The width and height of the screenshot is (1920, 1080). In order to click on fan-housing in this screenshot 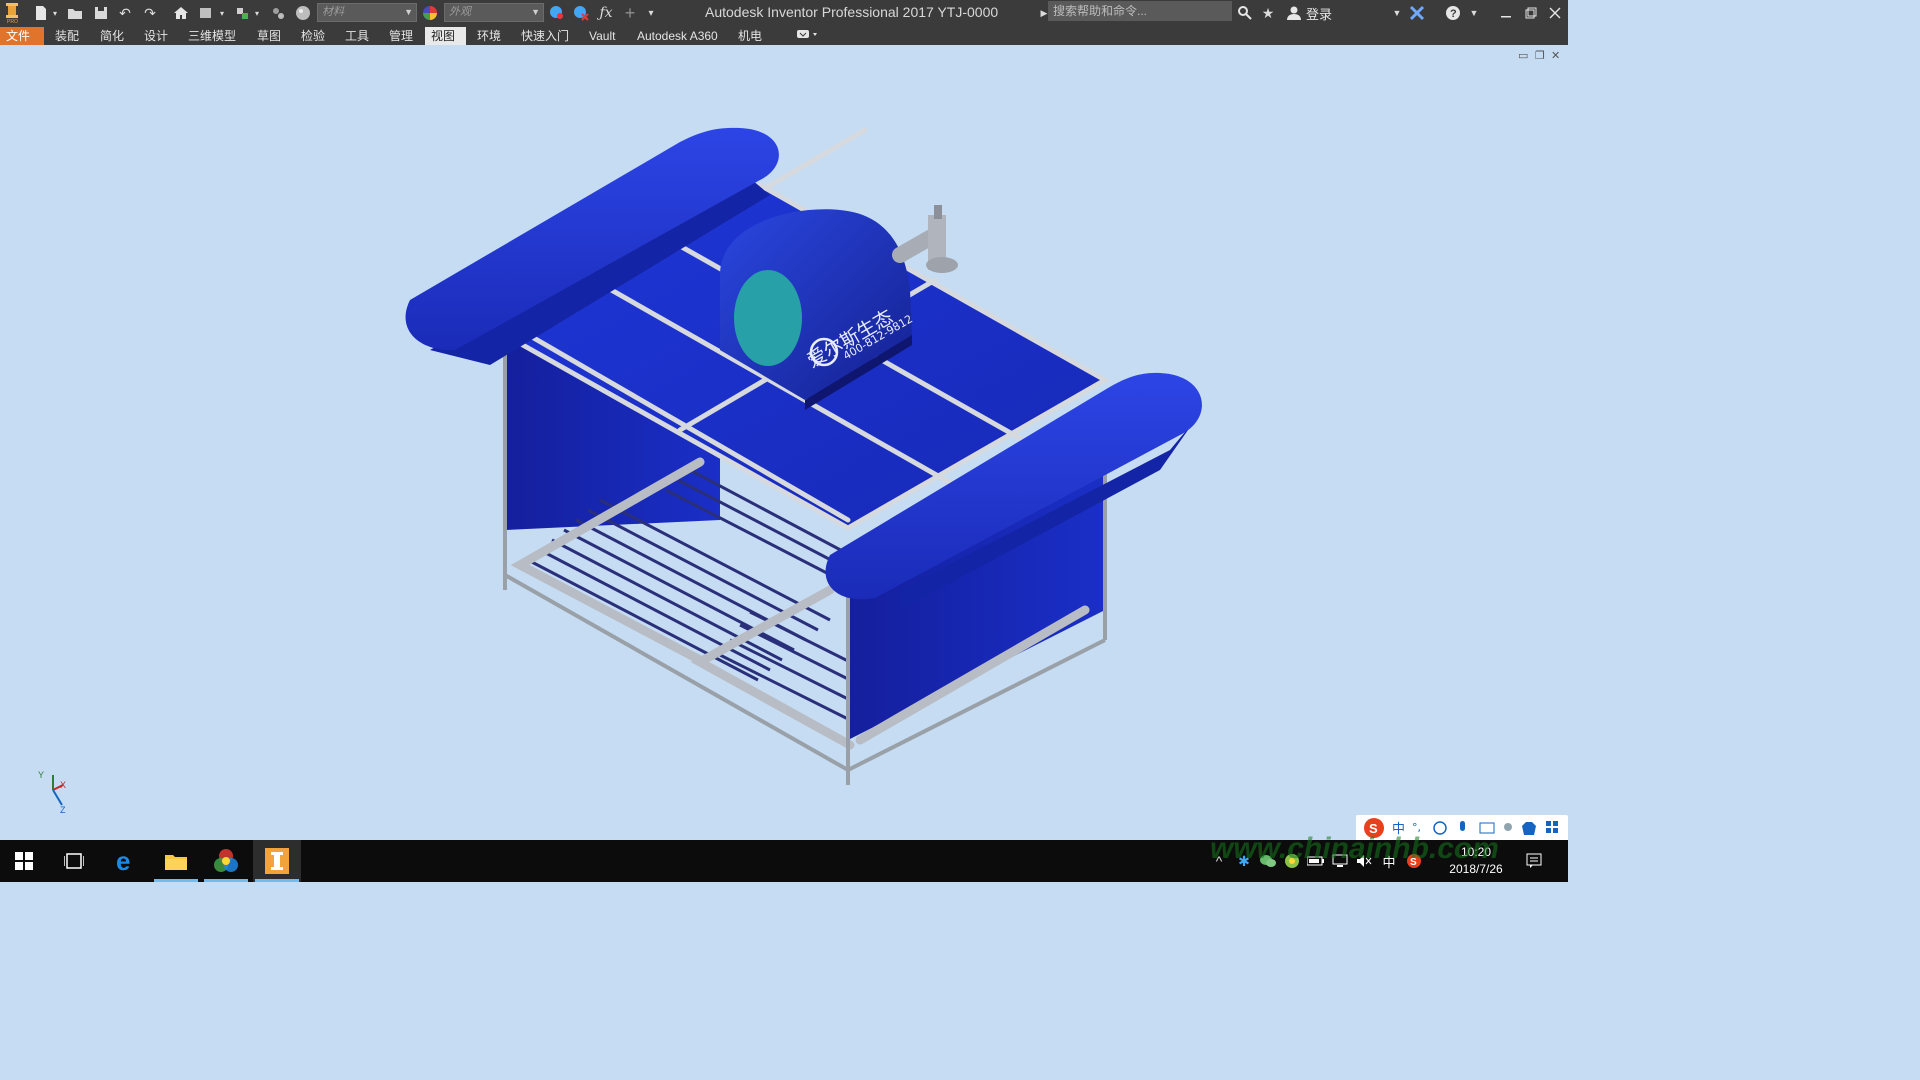, I will do `click(768, 318)`.